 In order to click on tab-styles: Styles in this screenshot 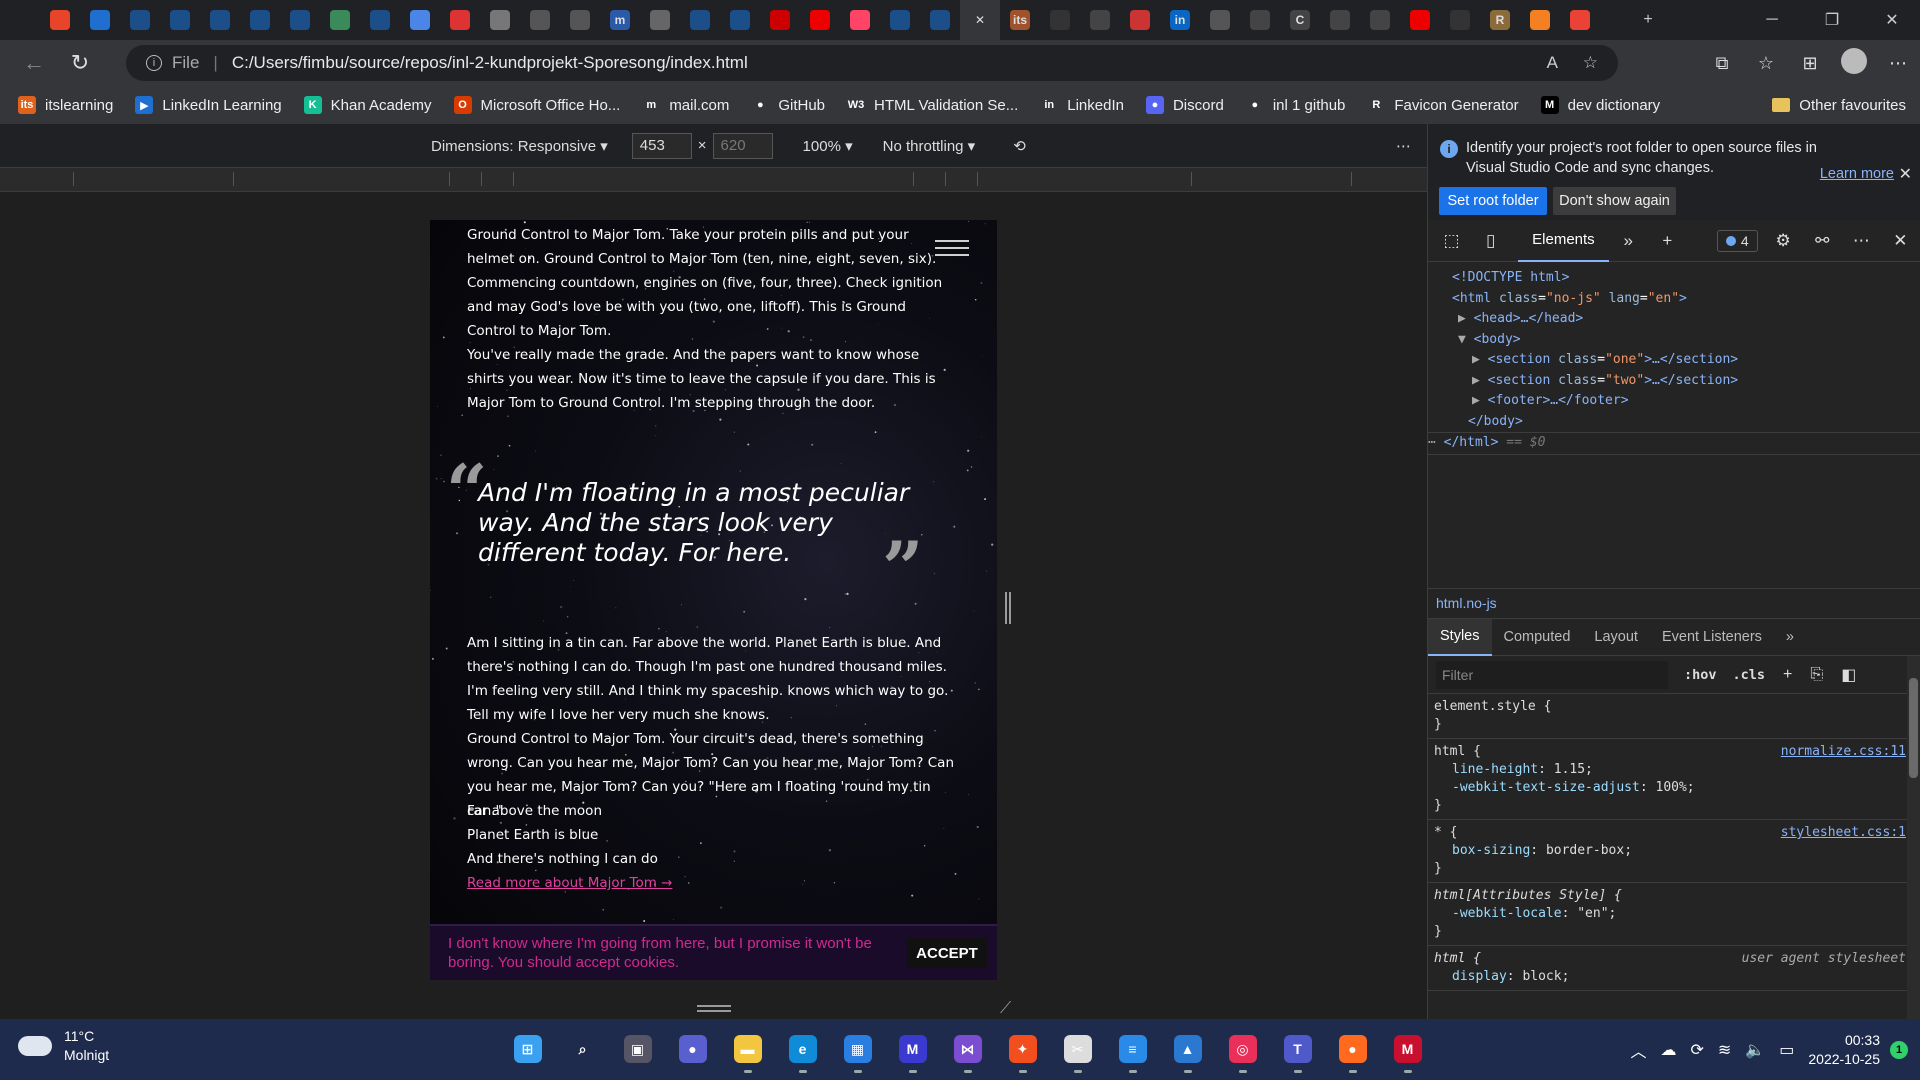, I will do `click(1460, 637)`.